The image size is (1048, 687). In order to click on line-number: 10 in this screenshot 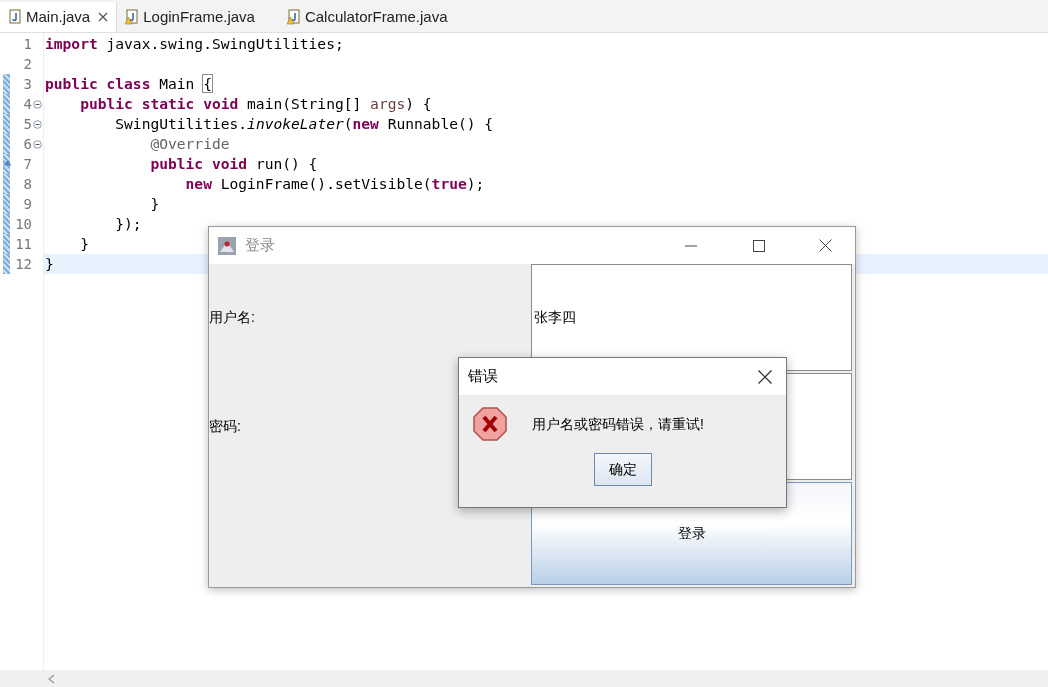, I will do `click(23, 224)`.